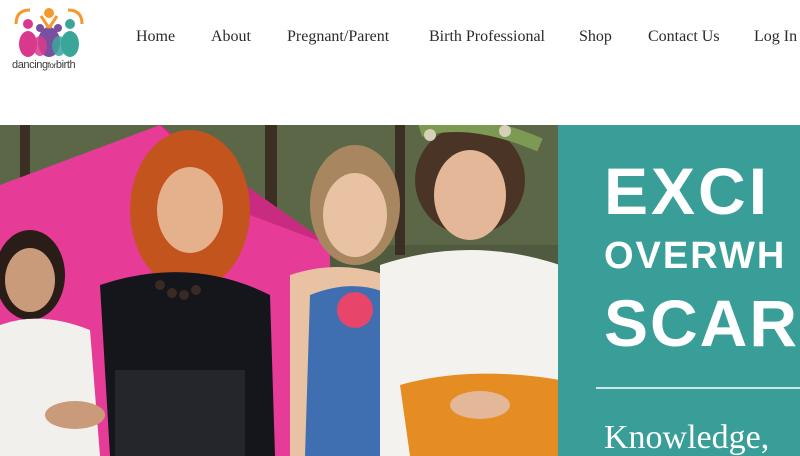 The height and width of the screenshot is (456, 800). Describe the element at coordinates (695, 256) in the screenshot. I see `headline-line-2: OVERWH` at that location.